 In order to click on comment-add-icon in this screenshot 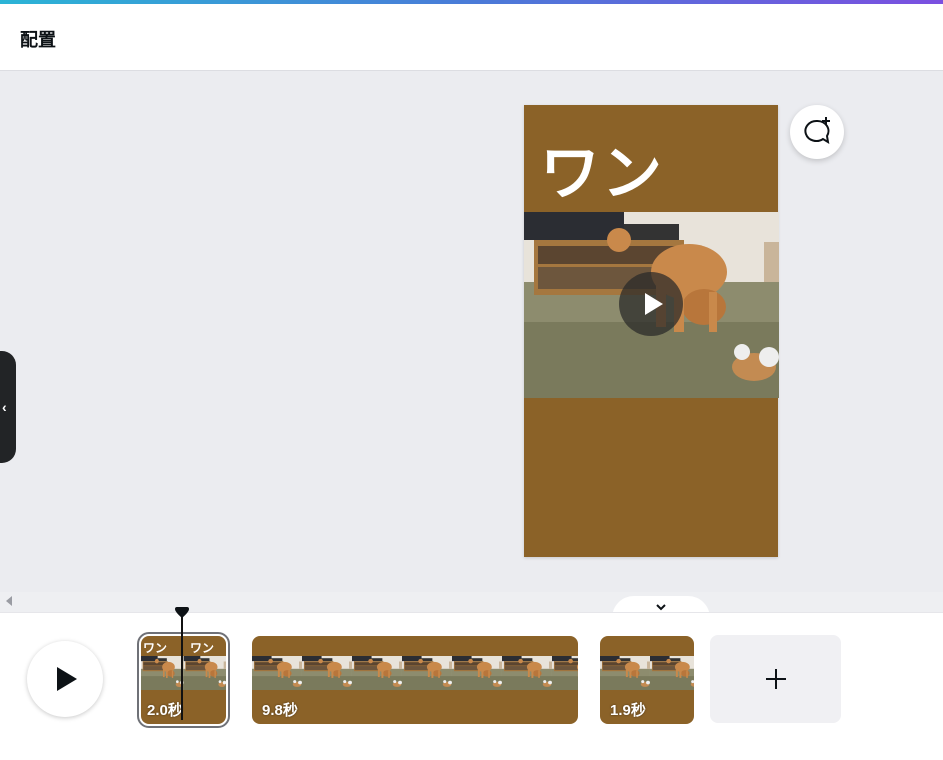, I will do `click(817, 130)`.